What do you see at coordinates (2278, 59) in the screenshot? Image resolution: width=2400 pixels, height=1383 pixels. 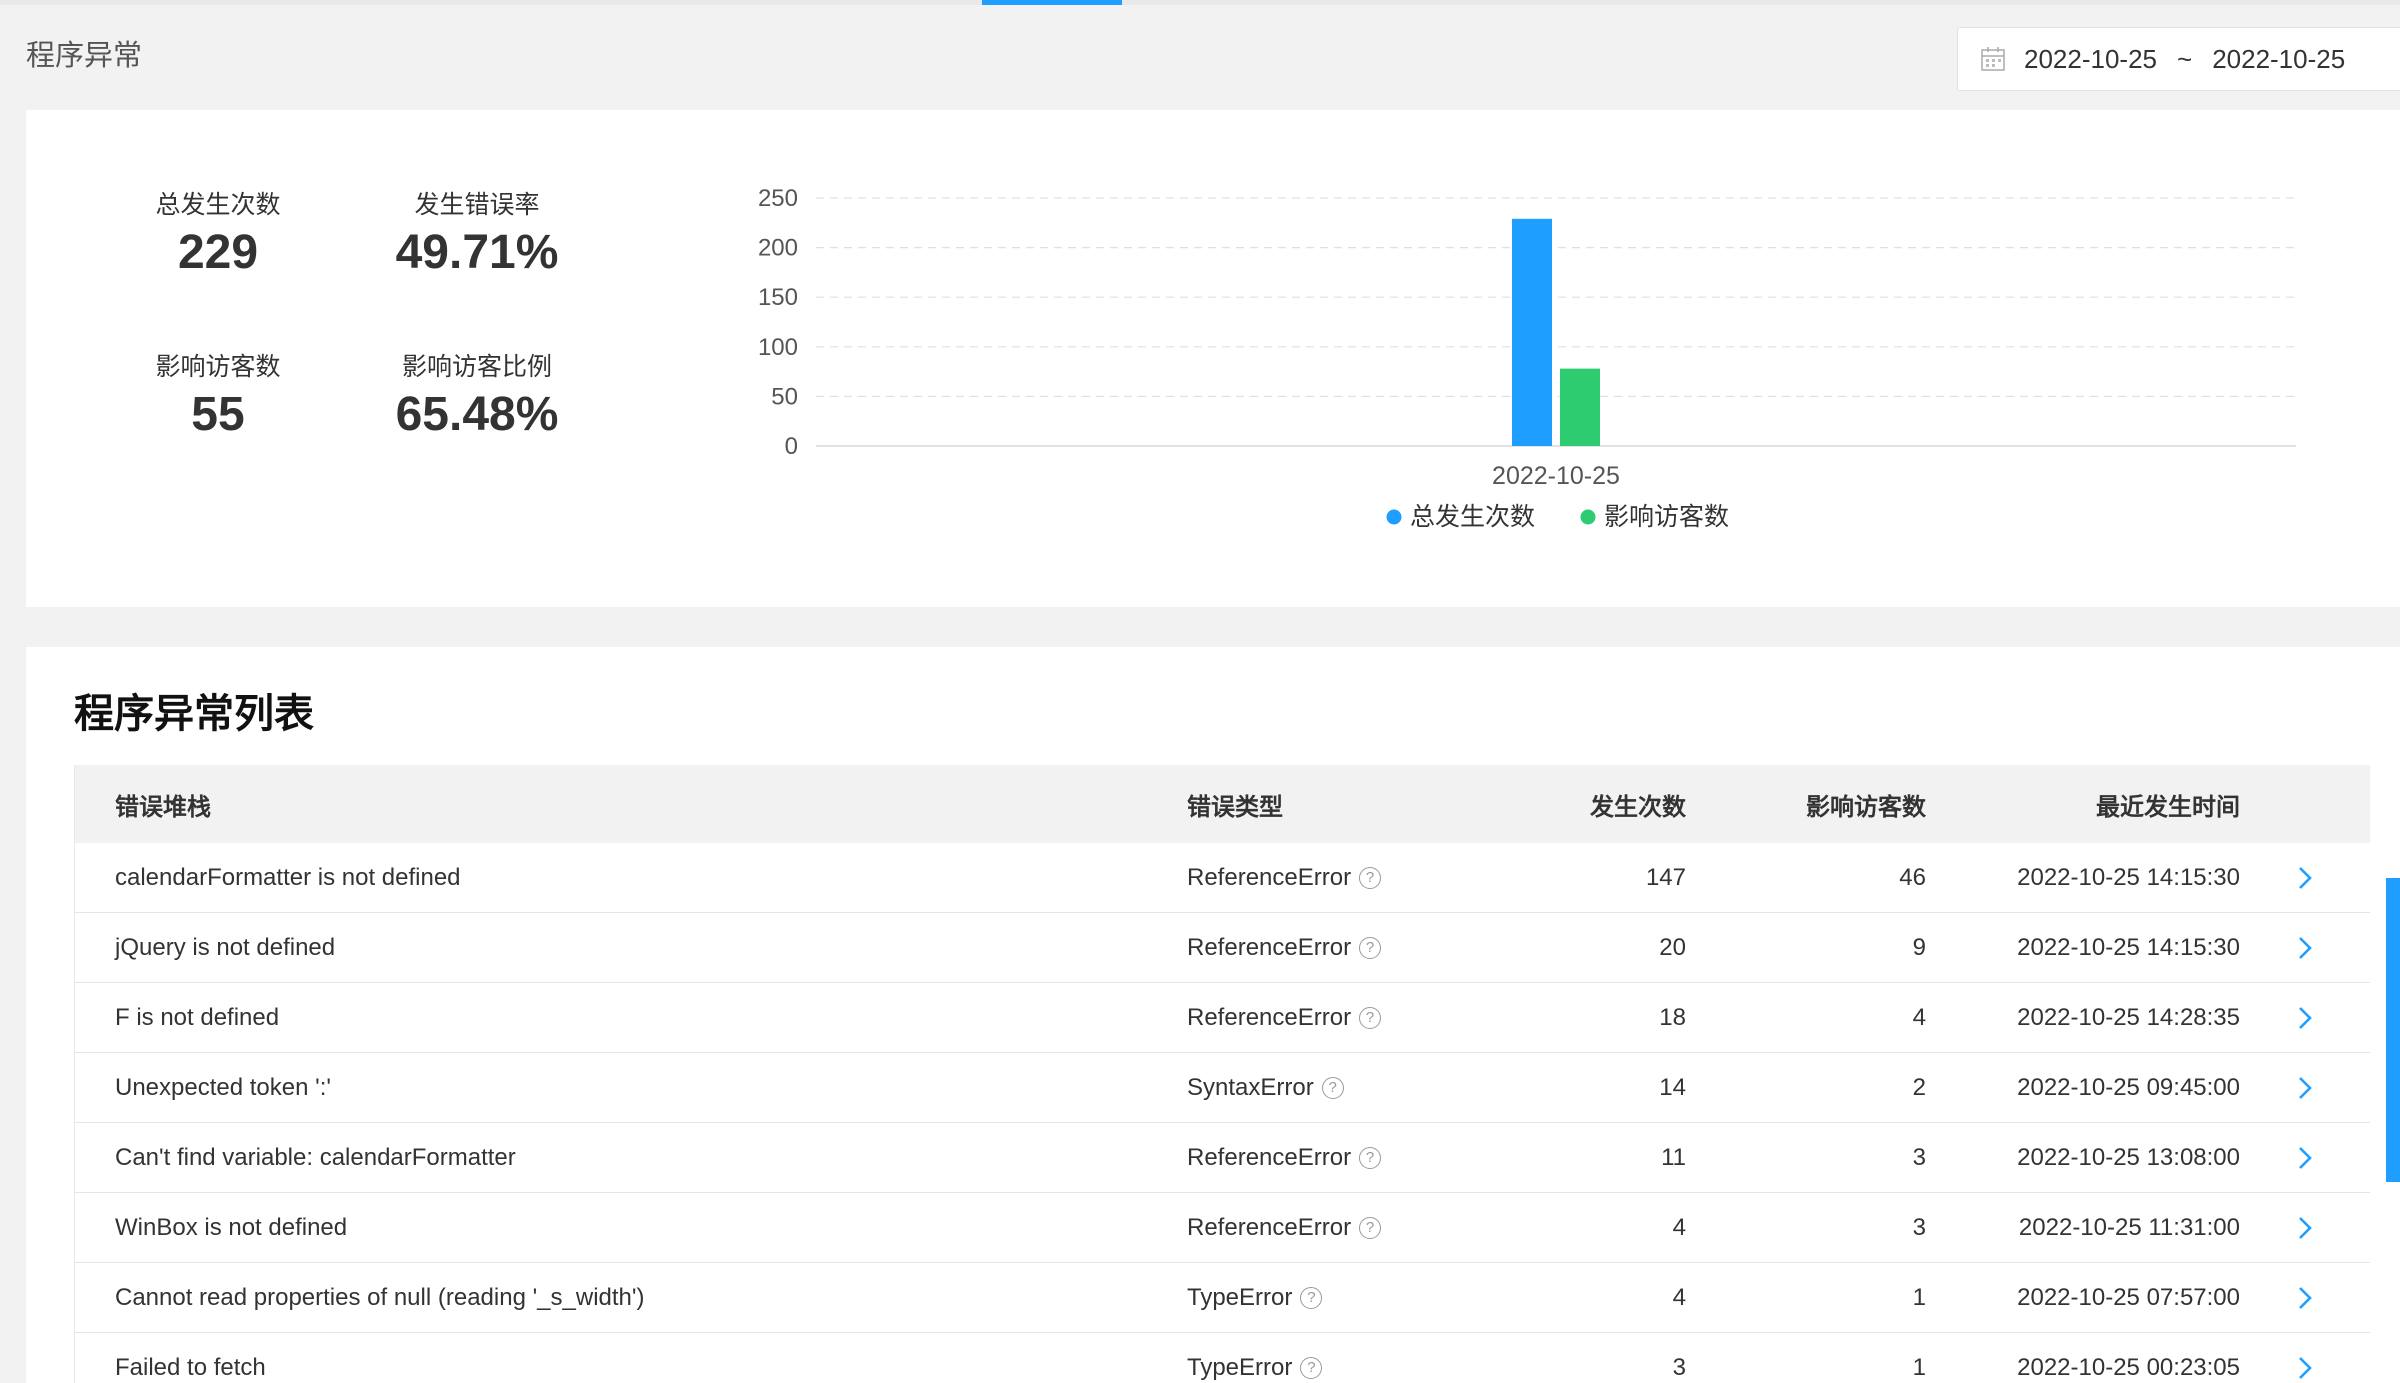 I see `date-end: 2022-10-25` at bounding box center [2278, 59].